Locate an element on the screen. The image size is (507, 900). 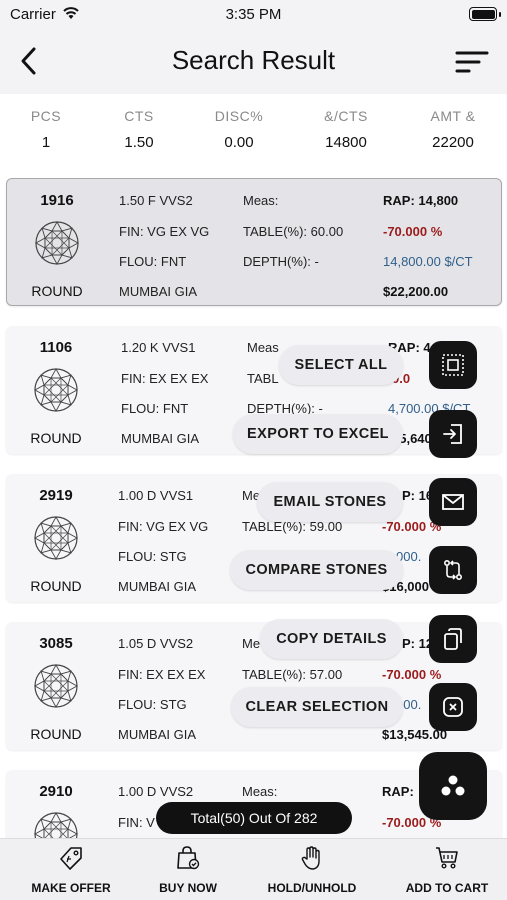
summary-per-cts: &/CTS 14800 is located at coordinates (346, 129).